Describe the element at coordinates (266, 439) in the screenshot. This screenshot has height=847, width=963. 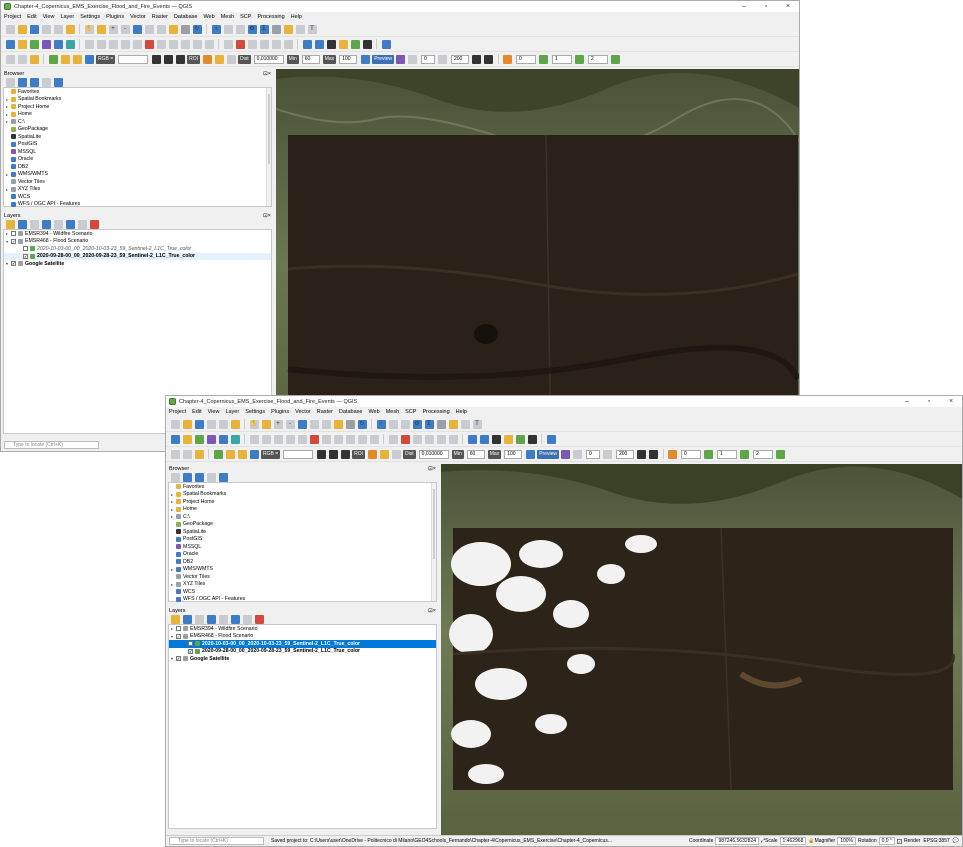
I see `edit-pencil-icon` at that location.